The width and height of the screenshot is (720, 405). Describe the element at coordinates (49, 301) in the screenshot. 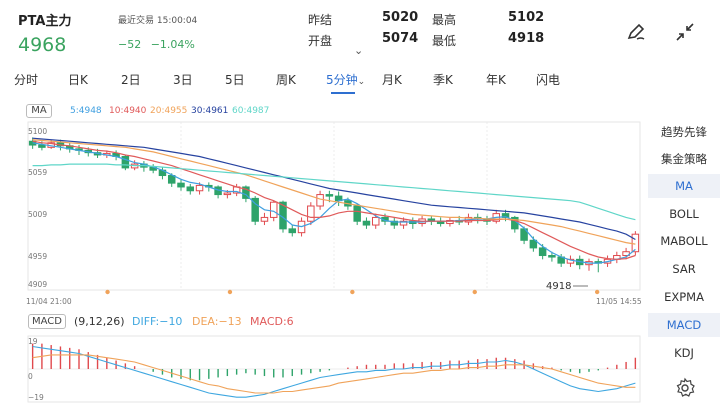

I see `time-start-label: 11/04 21:00` at that location.